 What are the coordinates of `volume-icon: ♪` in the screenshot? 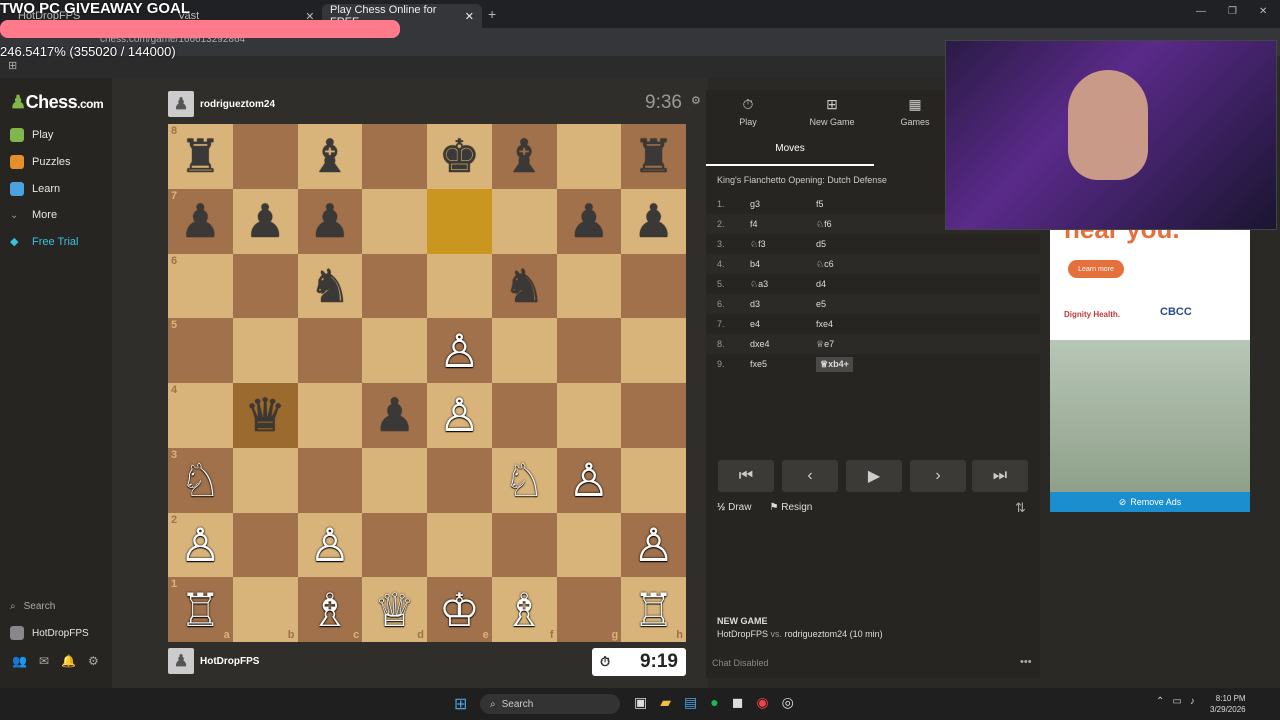 It's located at (1192, 701).